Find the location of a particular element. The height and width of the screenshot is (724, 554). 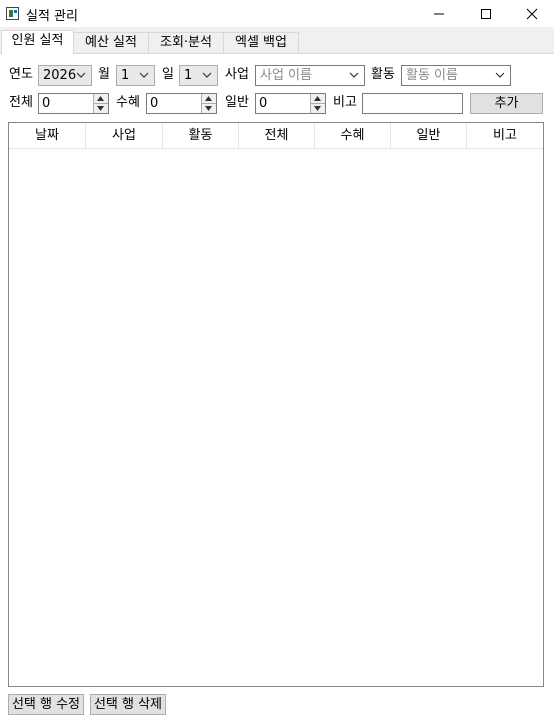

close-button is located at coordinates (531, 13).